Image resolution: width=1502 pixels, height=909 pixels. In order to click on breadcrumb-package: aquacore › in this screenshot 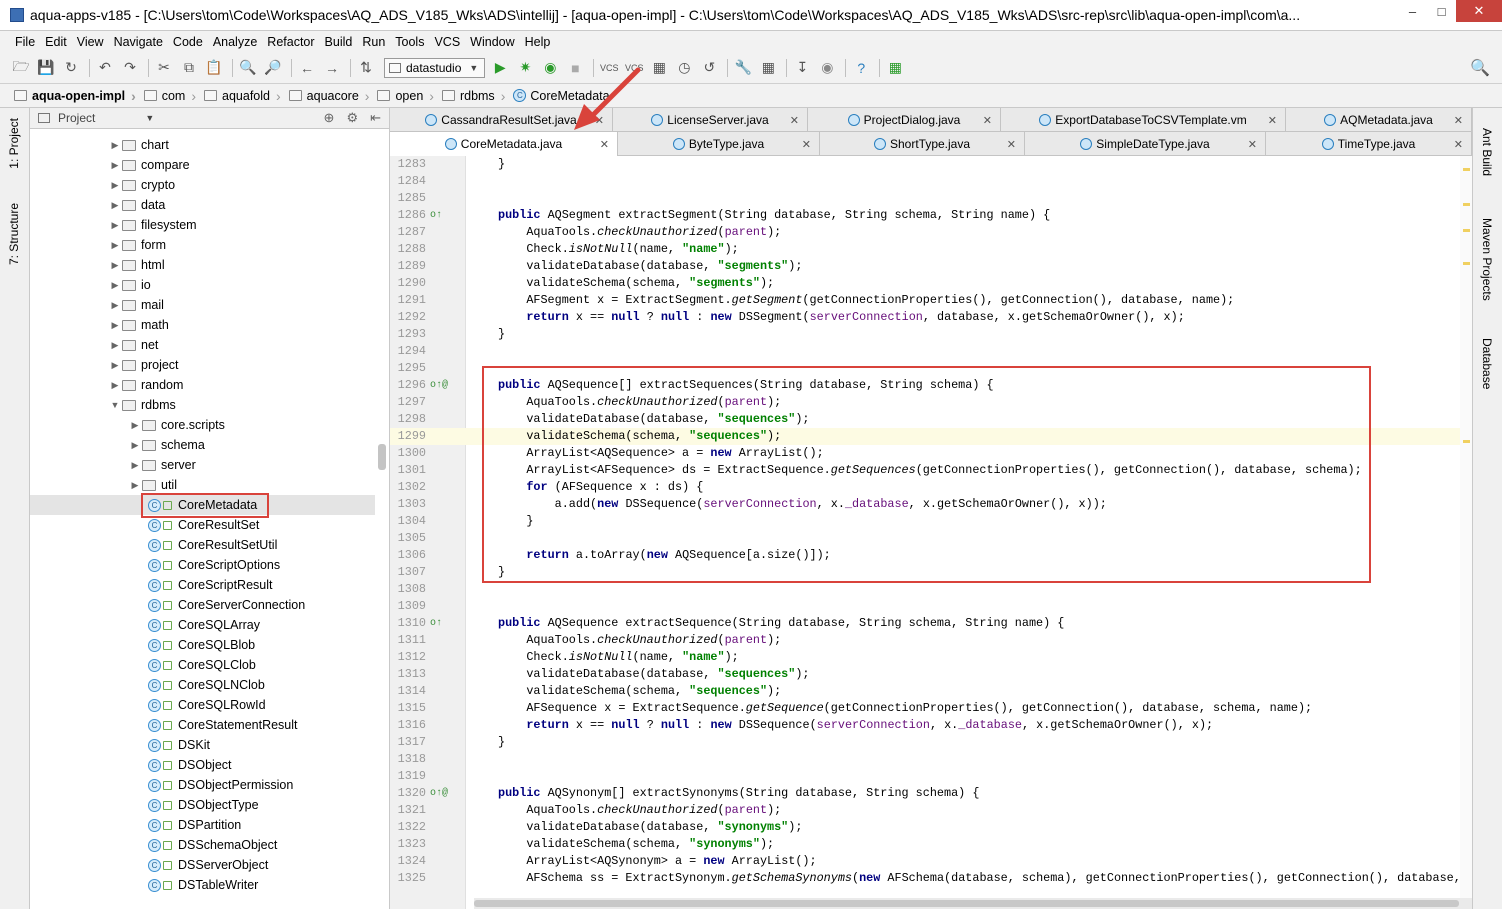, I will do `click(329, 96)`.